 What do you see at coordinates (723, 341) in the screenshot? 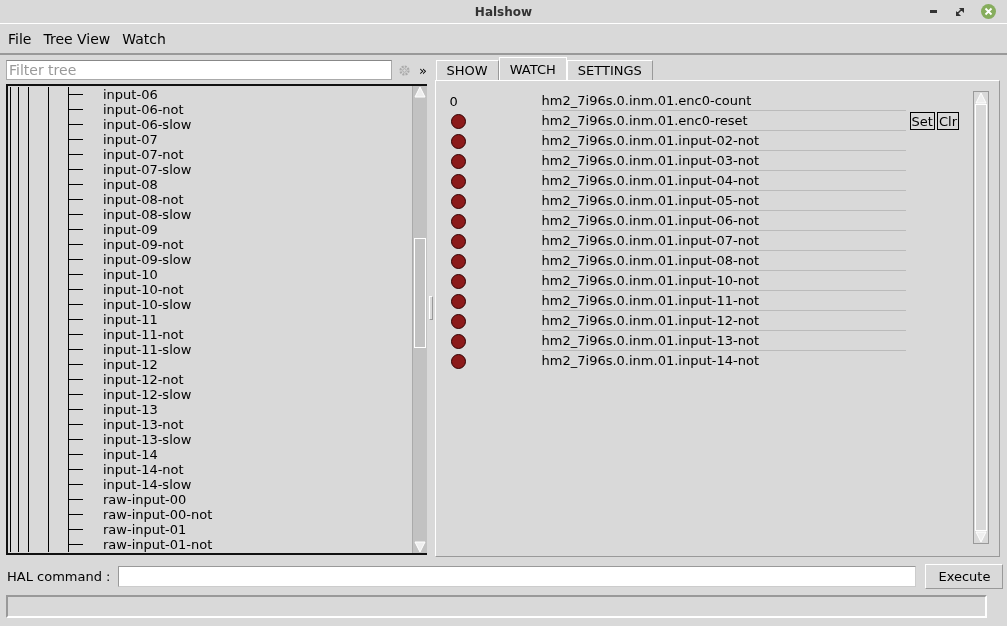
I see `pin-name: hm2_7i96s.0.inm.01.input-13-not` at bounding box center [723, 341].